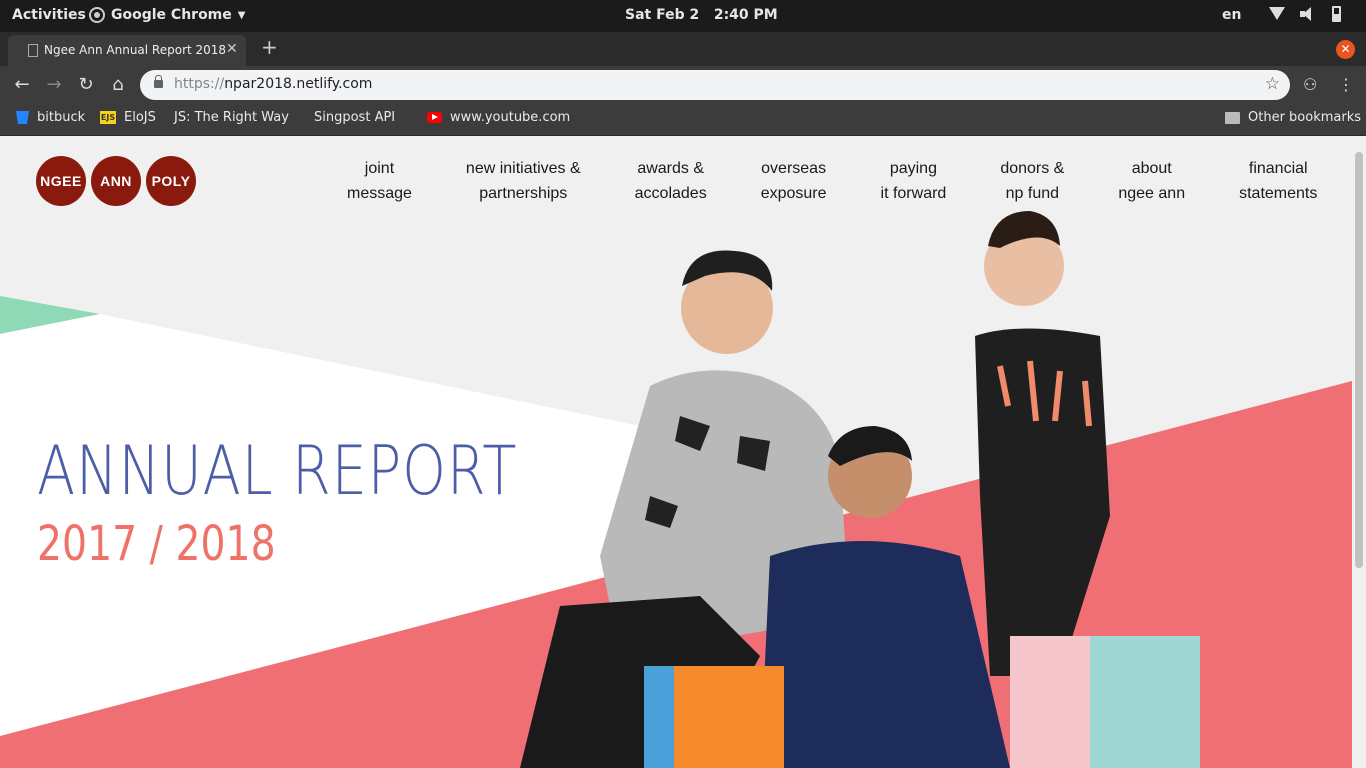  What do you see at coordinates (1310, 84) in the screenshot?
I see `incognito-extension-icon: ⚇` at bounding box center [1310, 84].